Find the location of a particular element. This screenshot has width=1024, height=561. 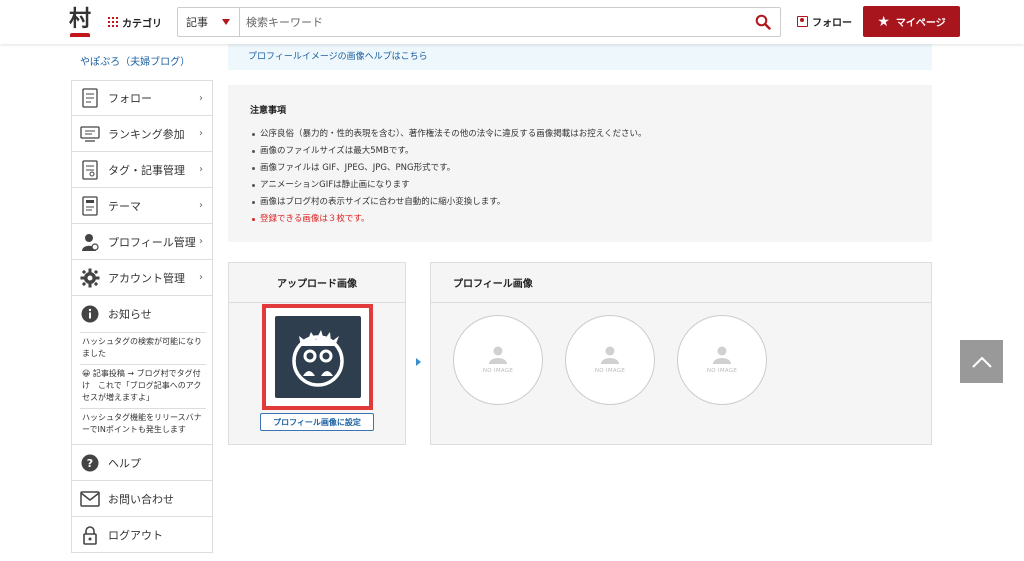

profile-image-slot-2: NO IMAGE is located at coordinates (610, 360).